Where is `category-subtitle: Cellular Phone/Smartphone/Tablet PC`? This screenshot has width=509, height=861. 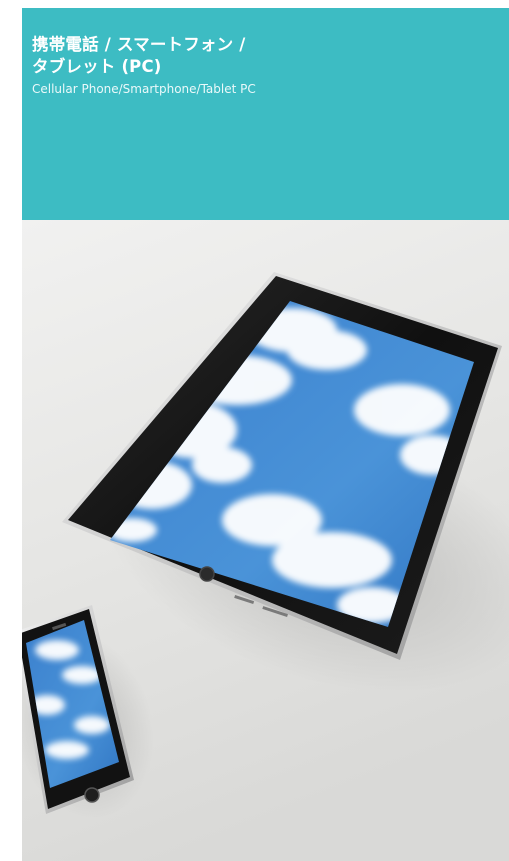 category-subtitle: Cellular Phone/Smartphone/Tablet PC is located at coordinates (144, 89).